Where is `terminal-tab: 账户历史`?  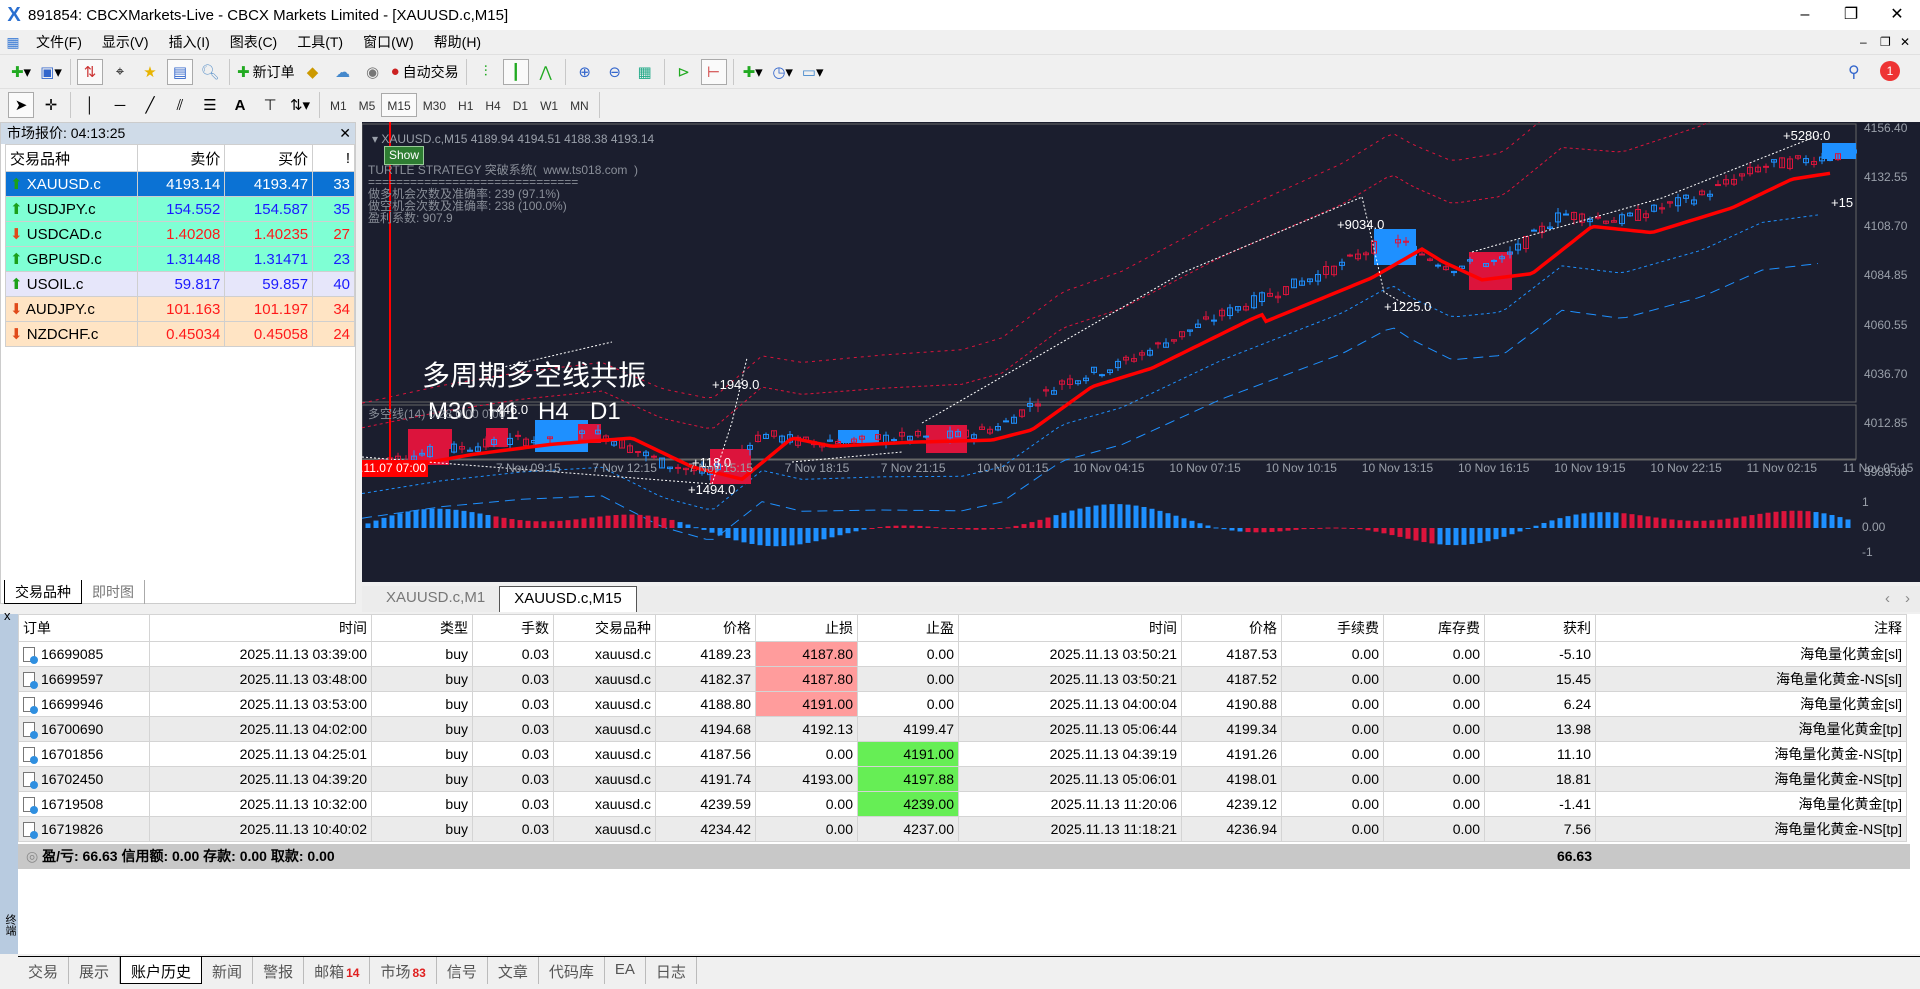 terminal-tab: 账户历史 is located at coordinates (161, 970).